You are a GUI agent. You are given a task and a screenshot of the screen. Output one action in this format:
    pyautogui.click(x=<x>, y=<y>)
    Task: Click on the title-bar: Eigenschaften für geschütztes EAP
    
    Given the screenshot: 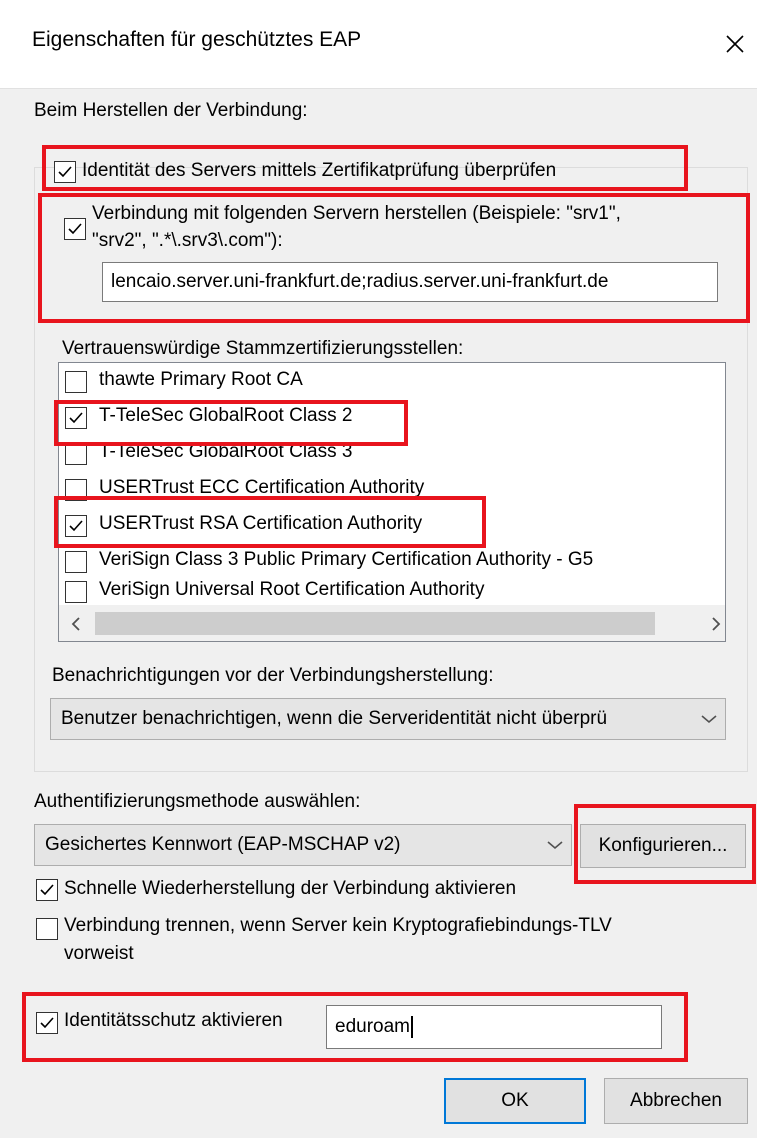 What is the action you would take?
    pyautogui.click(x=378, y=44)
    